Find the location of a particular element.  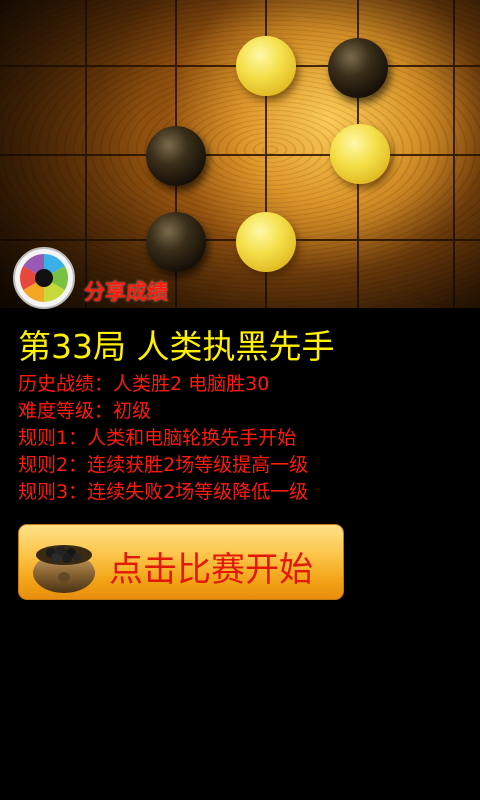

rule-2: 规则2：连续获胜2场等级提高一级 is located at coordinates (163, 465).